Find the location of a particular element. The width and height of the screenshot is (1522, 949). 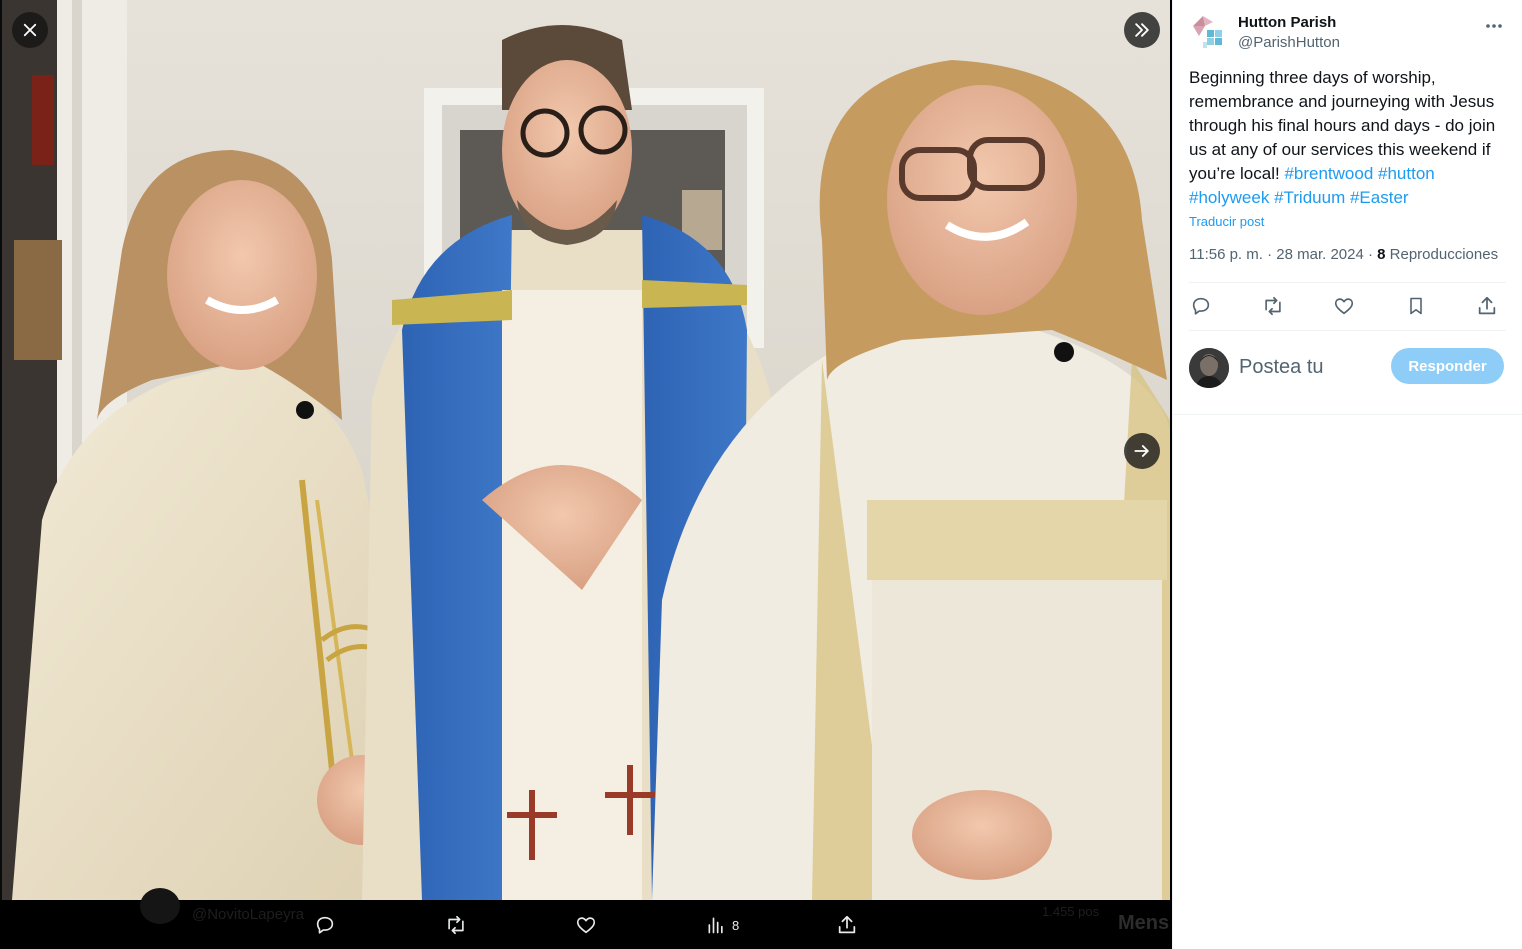

collapse-panel-button is located at coordinates (1142, 30).